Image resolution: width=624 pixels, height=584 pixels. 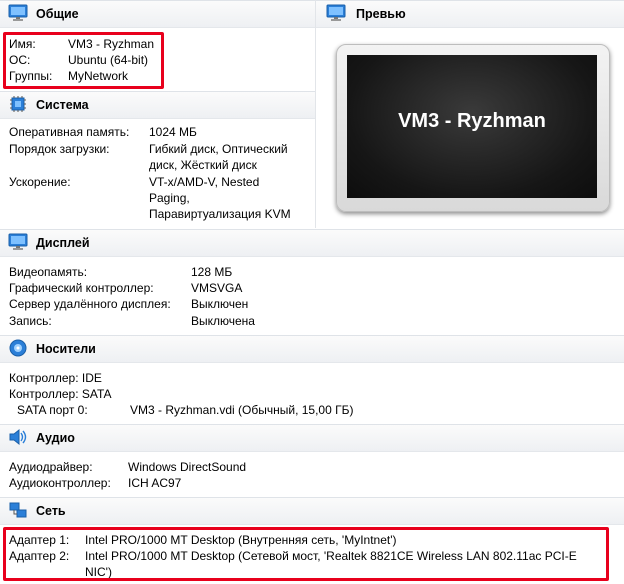 I want to click on general-highlight-box, so click(x=83, y=60).